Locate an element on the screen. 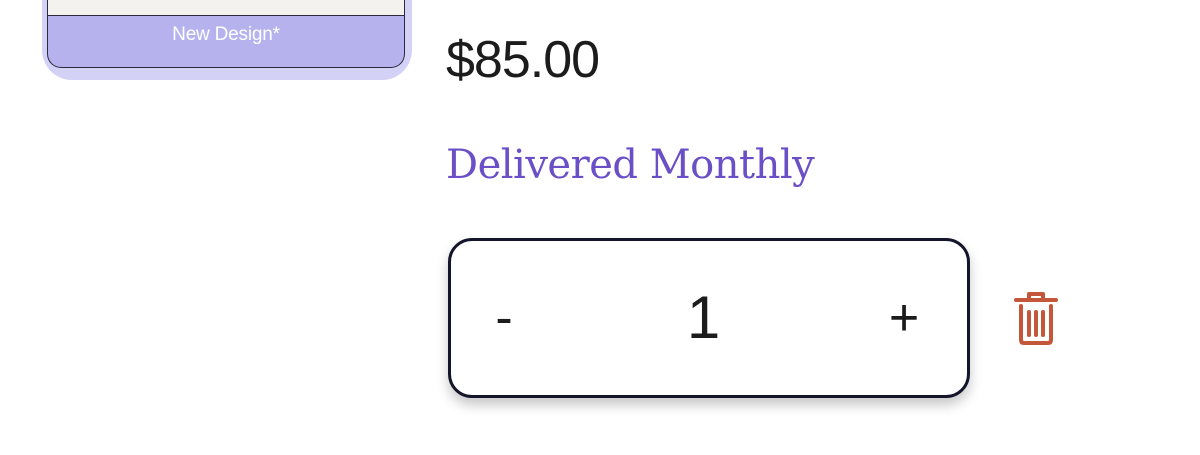 Image resolution: width=1200 pixels, height=455 pixels. delivery-frequency: Delivered Monthly is located at coordinates (630, 165).